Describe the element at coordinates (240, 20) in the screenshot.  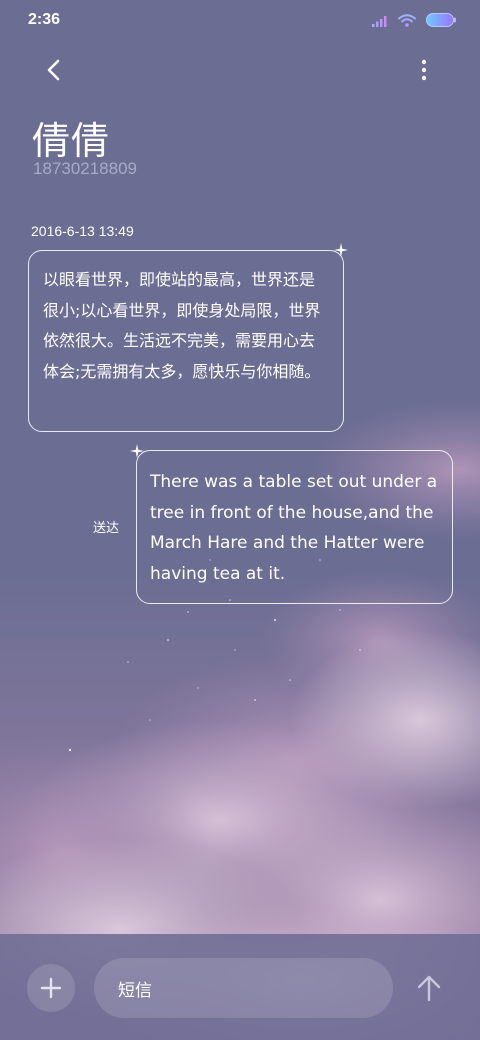
I see `status-bar: 2:36` at that location.